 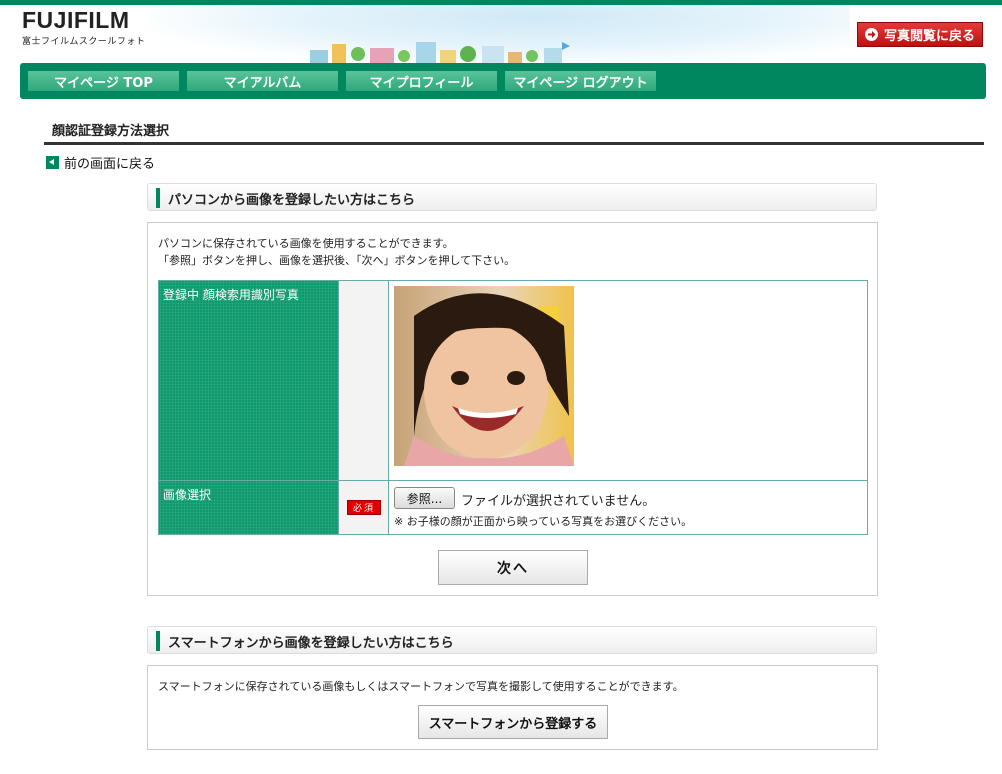 I want to click on registered-face-photo, so click(x=484, y=376).